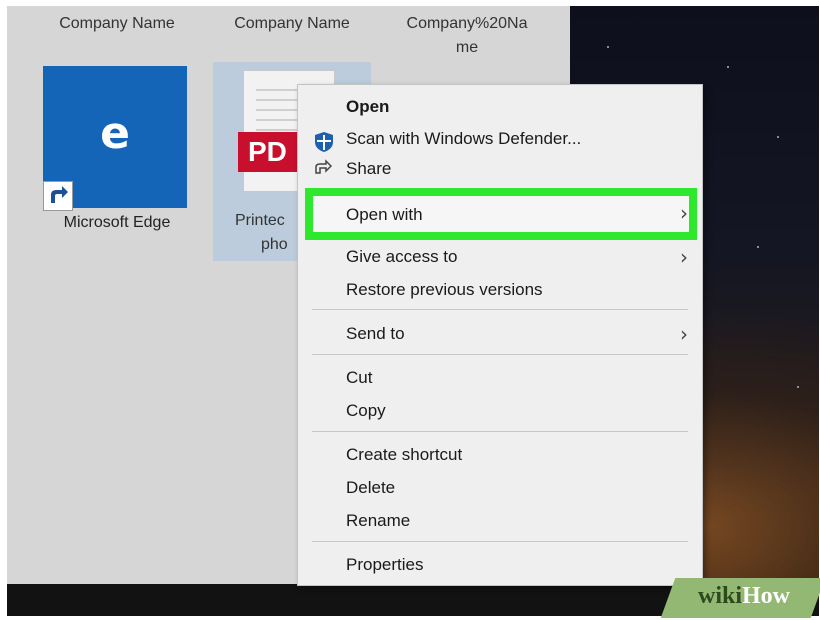 The height and width of the screenshot is (620, 820). Describe the element at coordinates (384, 214) in the screenshot. I see `menu-item-open-with-label: Open with` at that location.